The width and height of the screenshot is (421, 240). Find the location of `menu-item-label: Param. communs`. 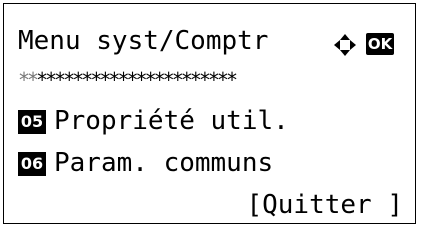

menu-item-label: Param. communs is located at coordinates (164, 163).